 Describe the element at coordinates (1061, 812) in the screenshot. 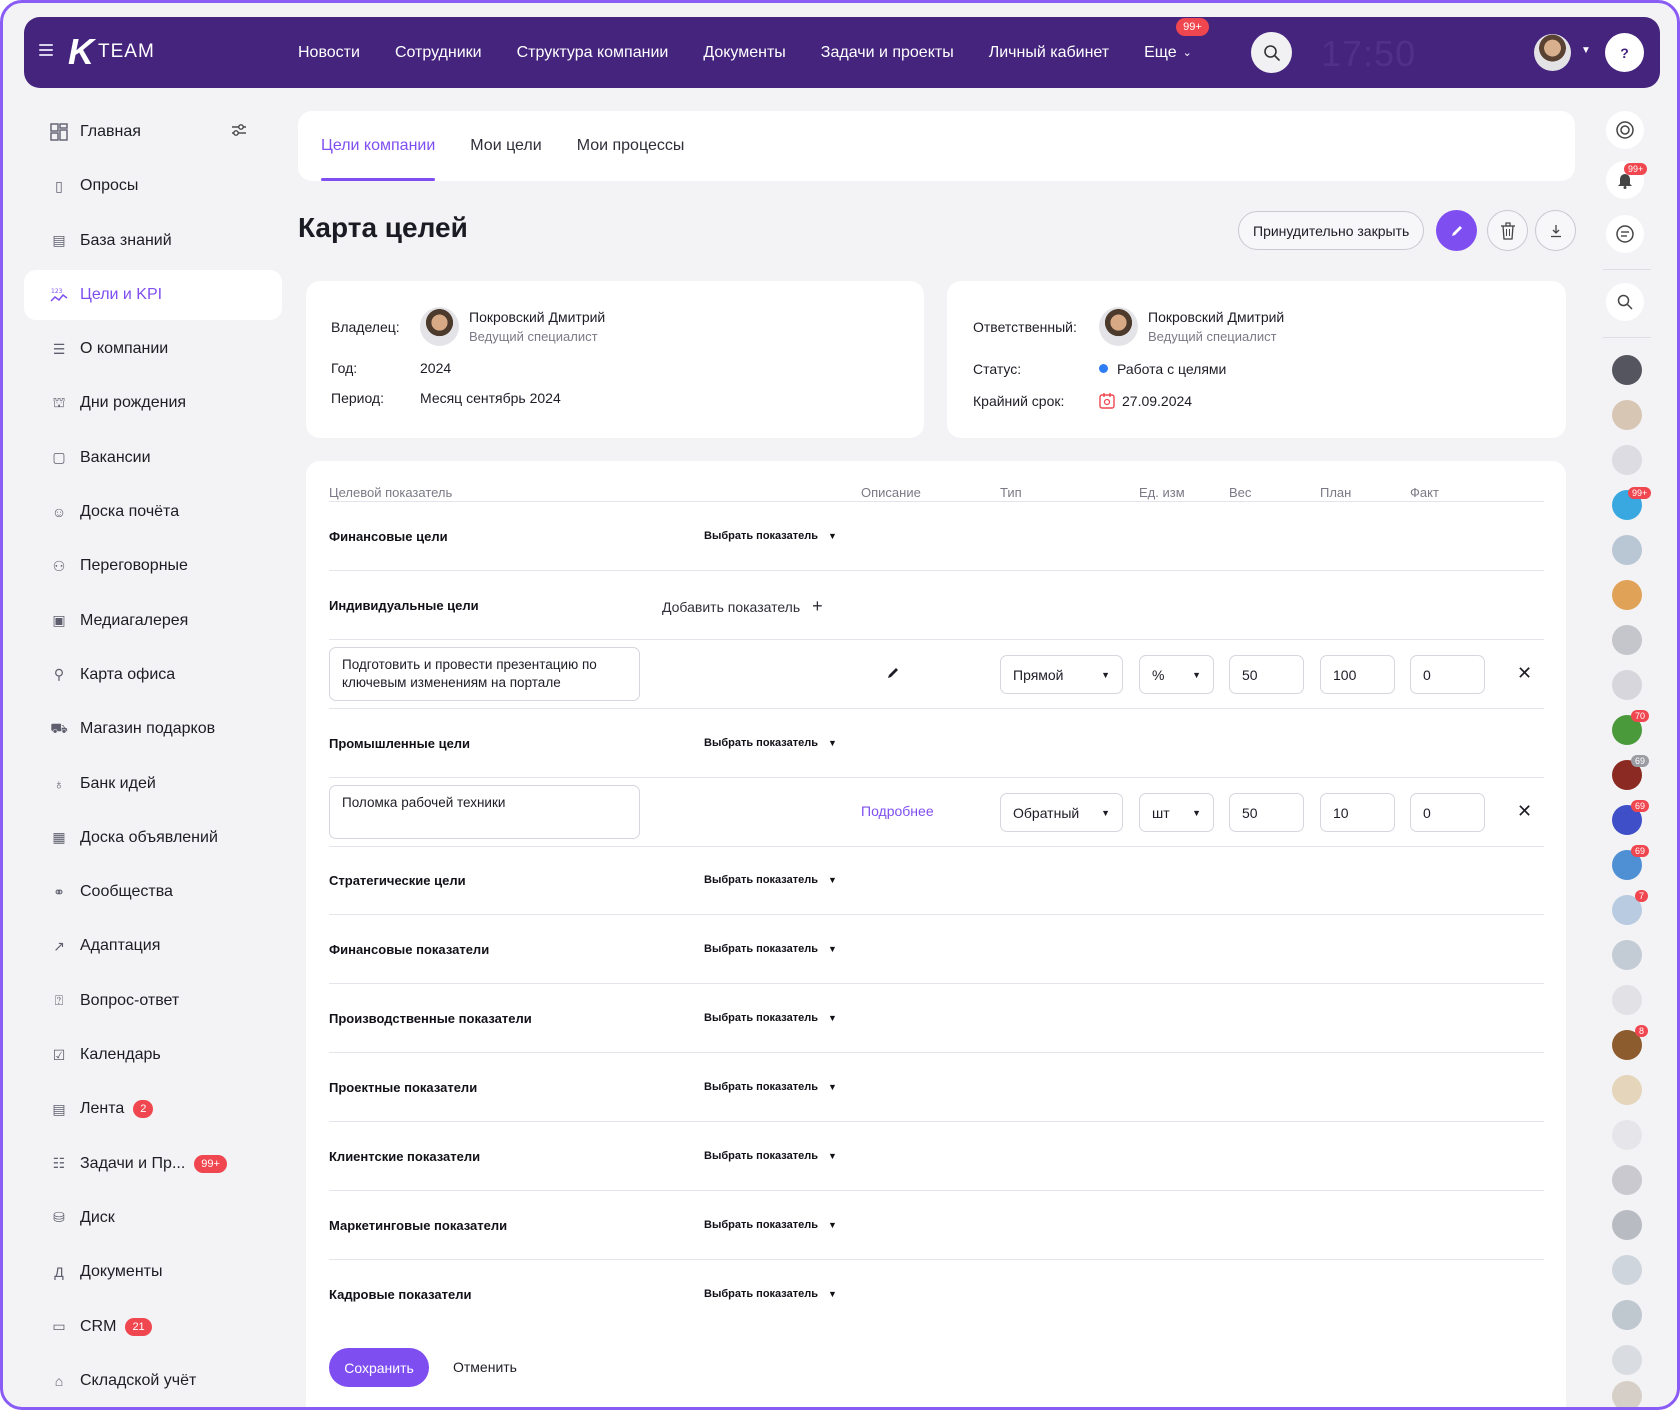

I see `type-select: Обратный ▼` at that location.